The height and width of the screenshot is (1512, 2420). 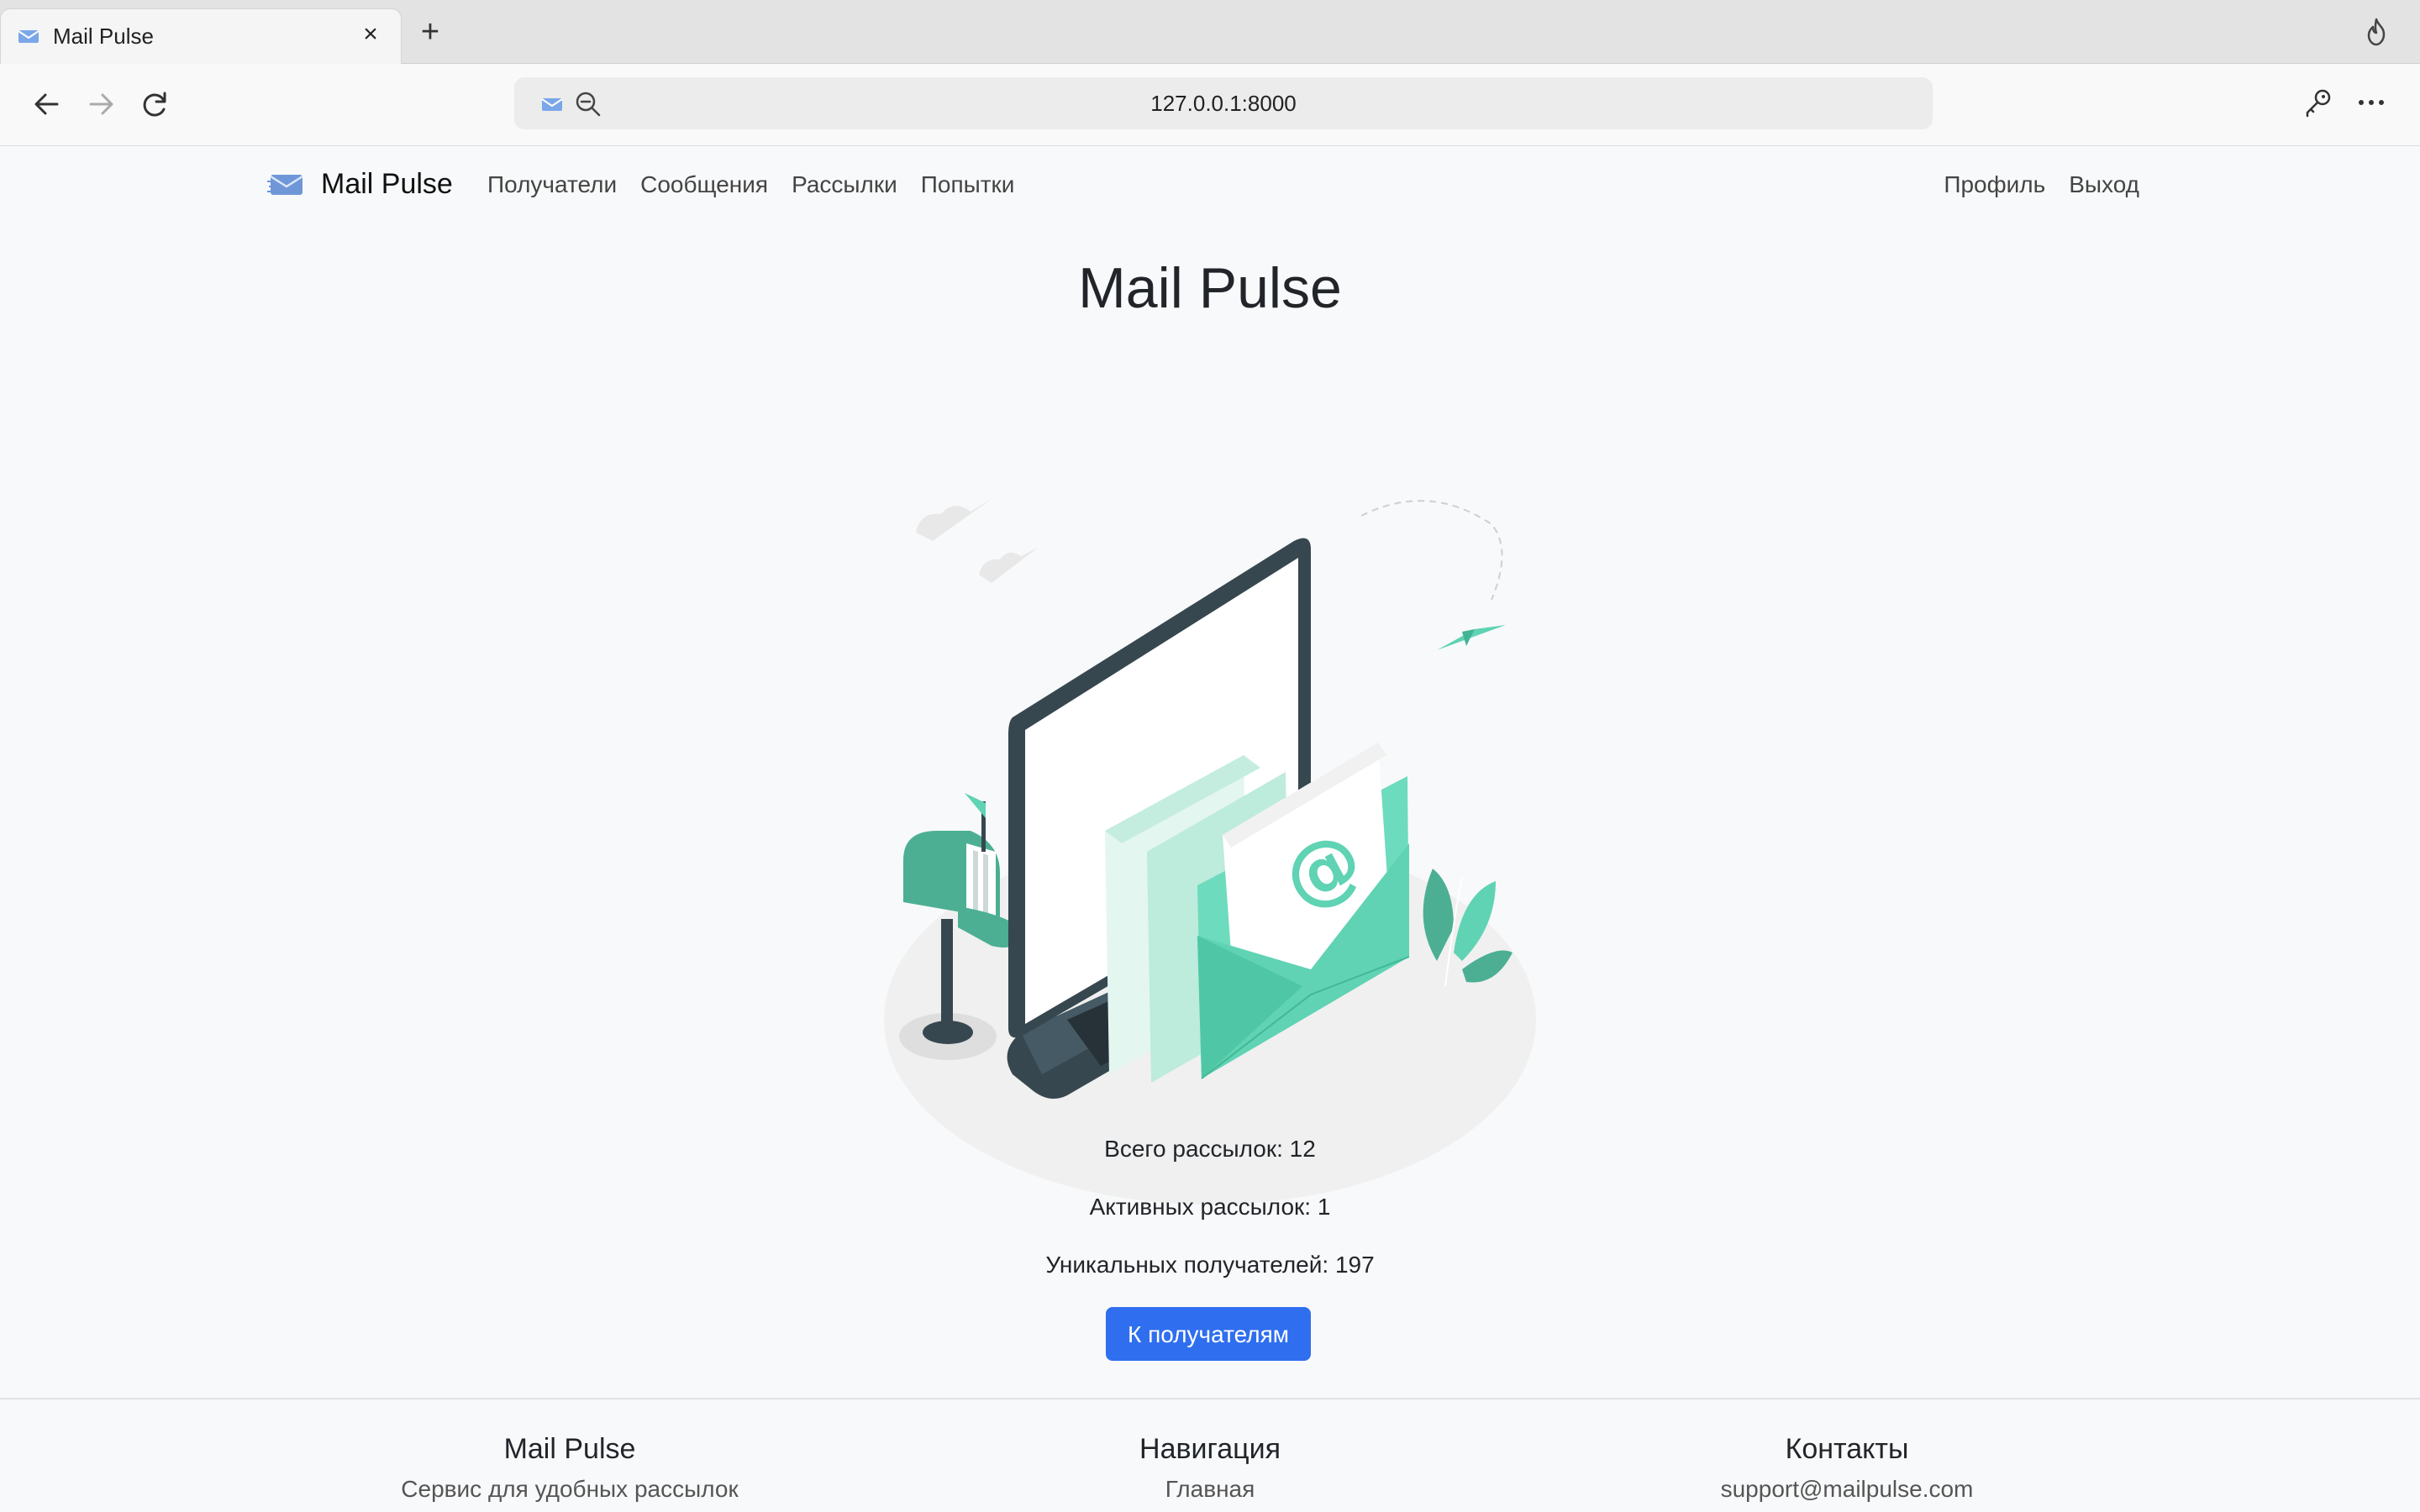 I want to click on footer-col-contacts: Контакты support@mailpulse.com, so click(x=1847, y=1450).